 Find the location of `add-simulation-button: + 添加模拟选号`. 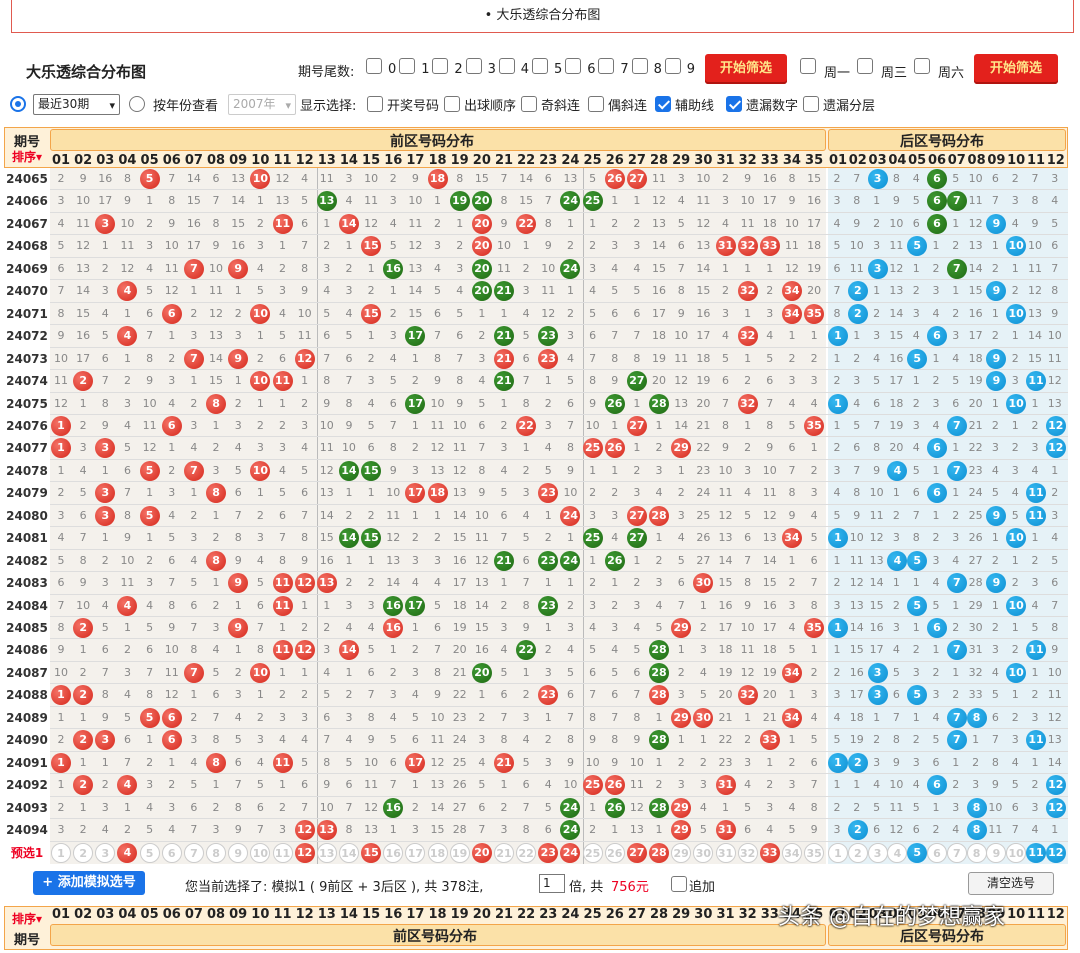

add-simulation-button: + 添加模拟选号 is located at coordinates (89, 883).